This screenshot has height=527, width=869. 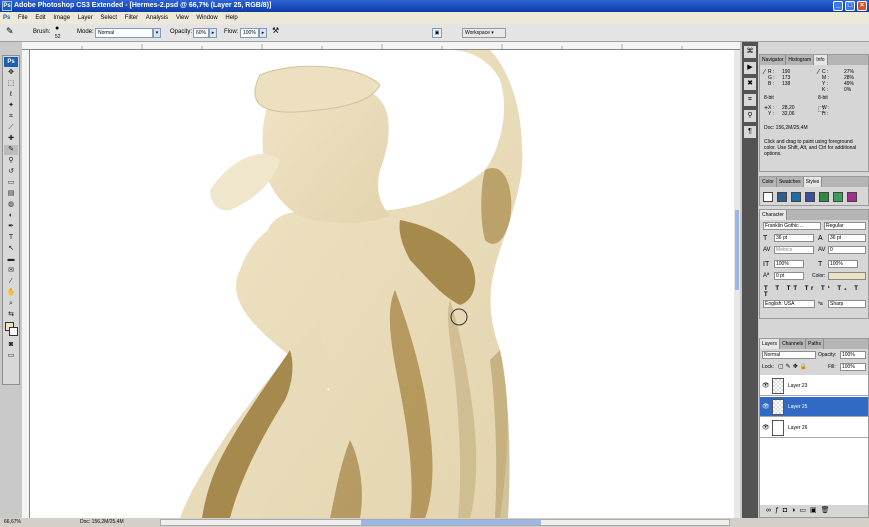 What do you see at coordinates (11, 183) in the screenshot?
I see `eraser-tool-icon: ▭` at bounding box center [11, 183].